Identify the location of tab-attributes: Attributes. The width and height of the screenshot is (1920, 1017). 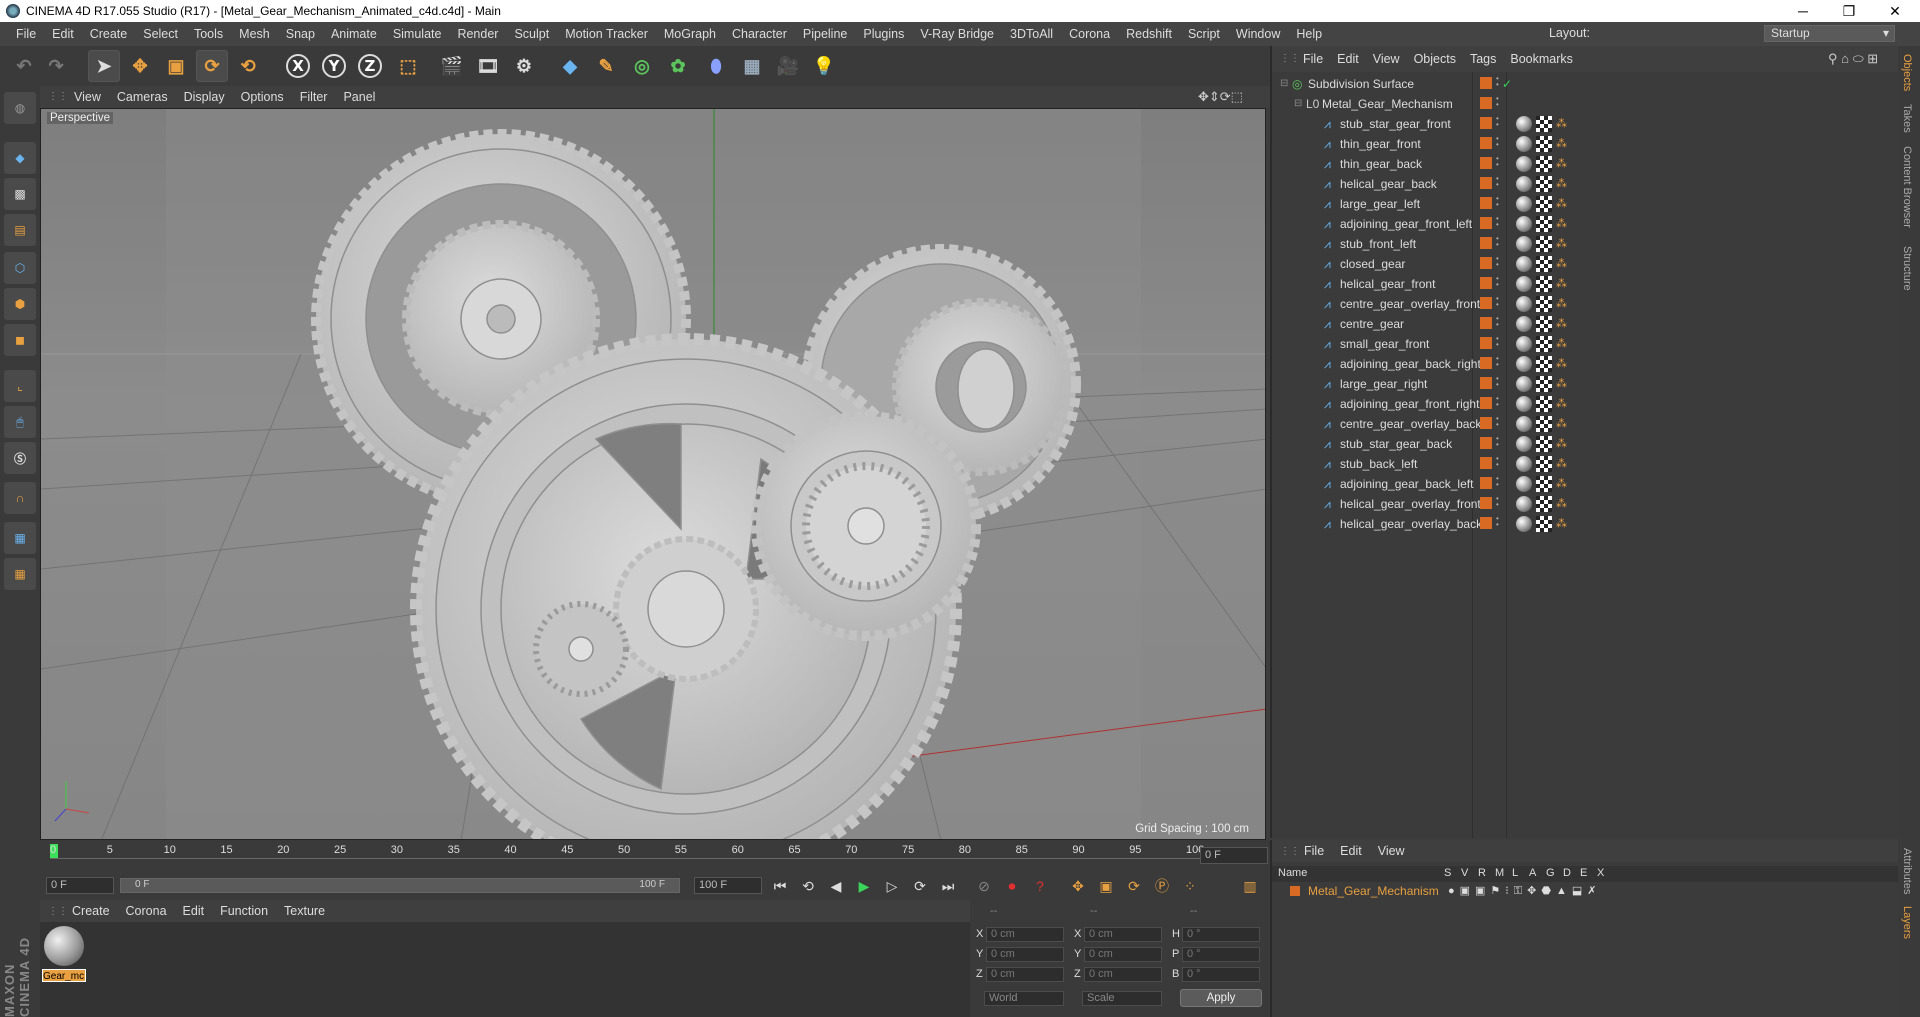
(1907, 871).